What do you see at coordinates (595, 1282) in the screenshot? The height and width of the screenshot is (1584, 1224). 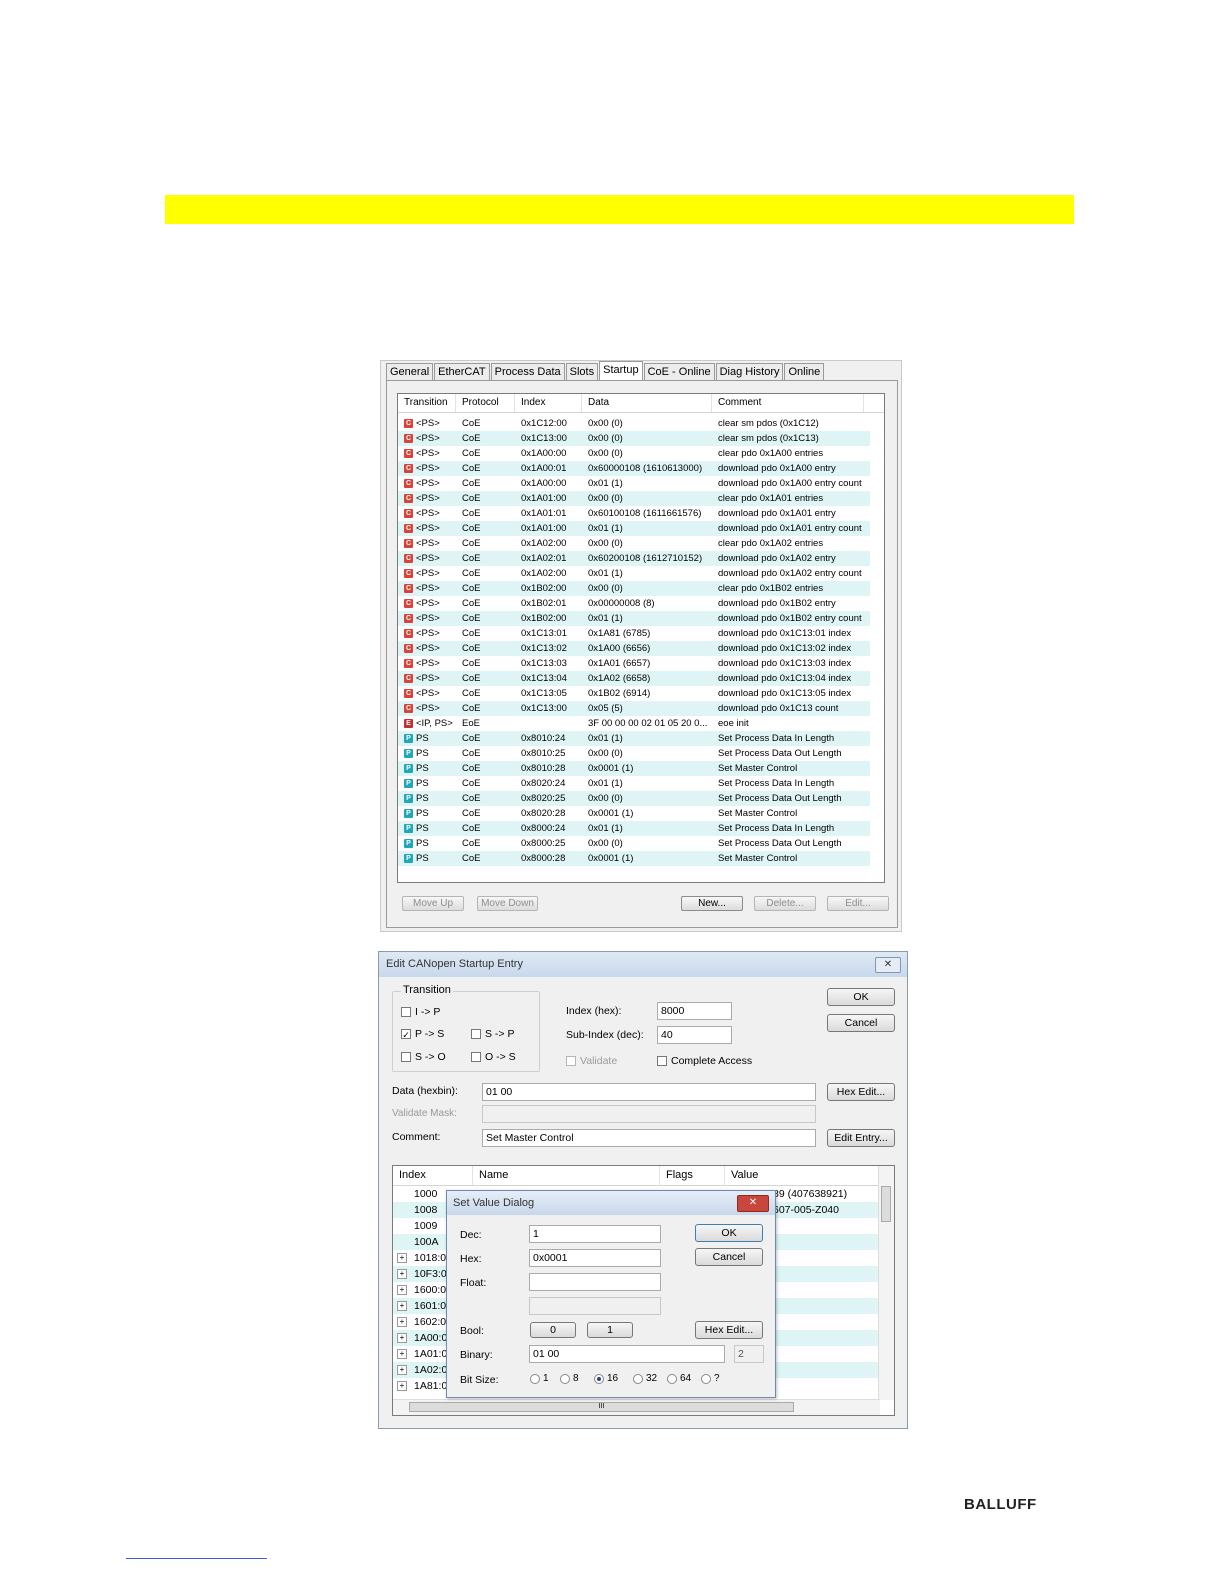 I see `float-input` at bounding box center [595, 1282].